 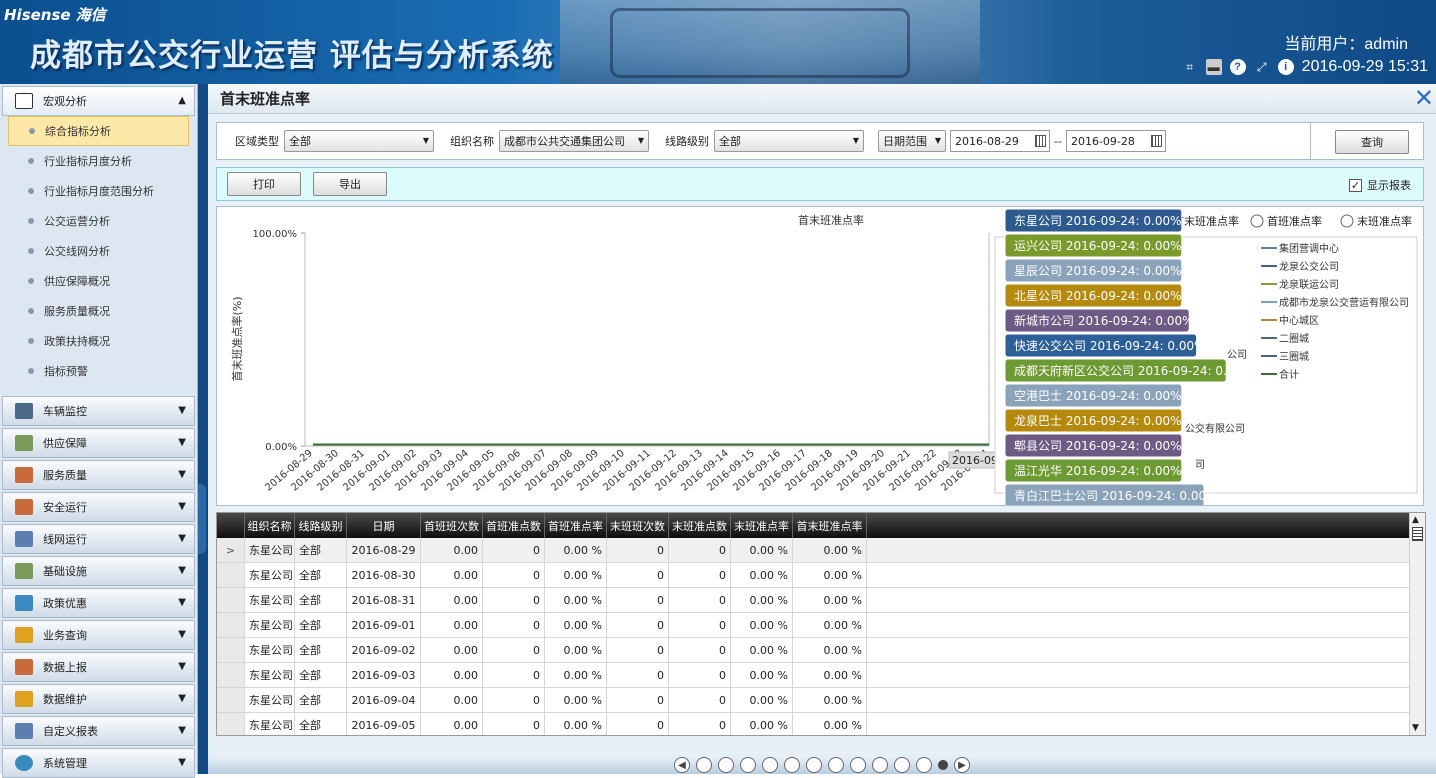 I want to click on grid-header-cell: 线路级别, so click(x=321, y=525).